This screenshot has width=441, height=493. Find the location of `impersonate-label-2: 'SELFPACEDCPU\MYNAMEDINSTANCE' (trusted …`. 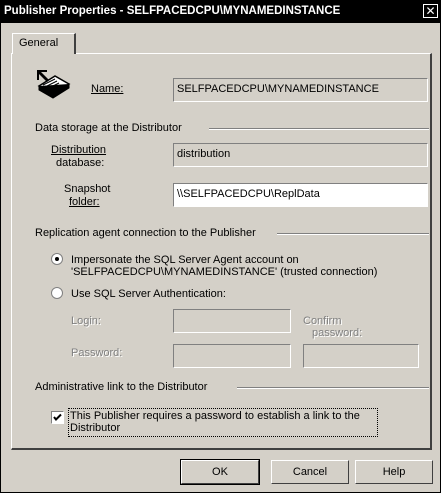

impersonate-label-2: 'SELFPACEDCPU\MYNAMEDINSTANCE' (trusted … is located at coordinates (224, 272).